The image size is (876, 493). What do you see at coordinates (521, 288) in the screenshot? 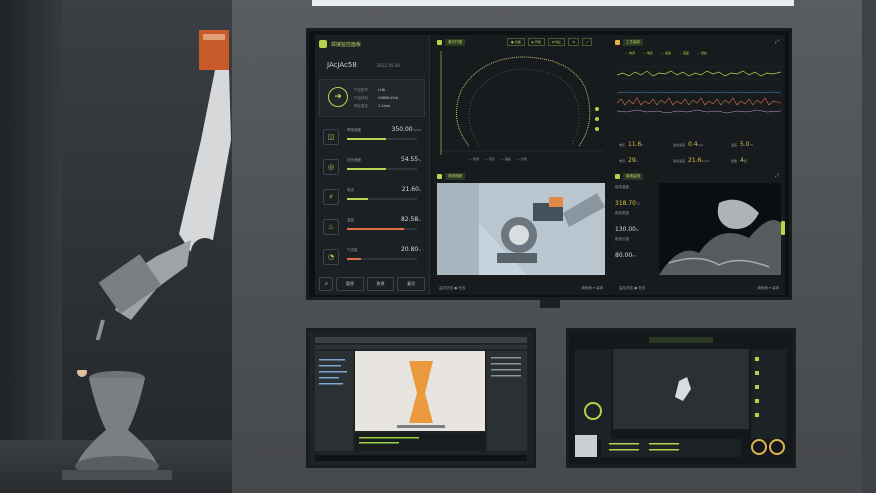
I see `video-footer: 监控状态 ● 在线 清晰度 ▾ 高清` at bounding box center [521, 288].